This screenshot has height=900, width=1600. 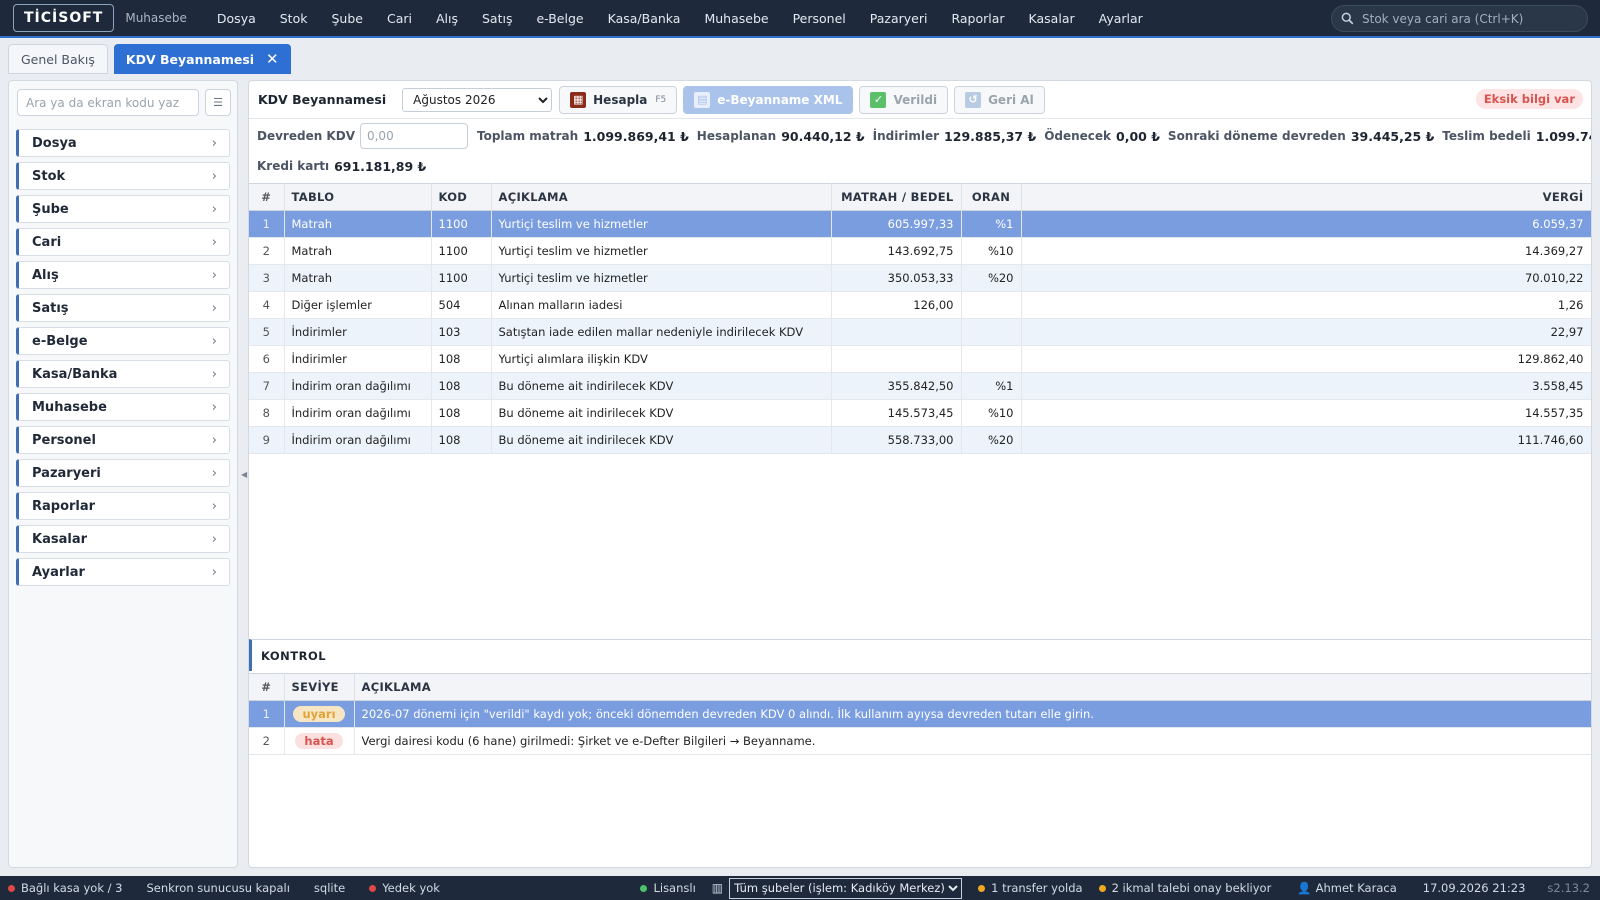 I want to click on sidebar-item-raporlar: Raporlar ›, so click(x=123, y=506).